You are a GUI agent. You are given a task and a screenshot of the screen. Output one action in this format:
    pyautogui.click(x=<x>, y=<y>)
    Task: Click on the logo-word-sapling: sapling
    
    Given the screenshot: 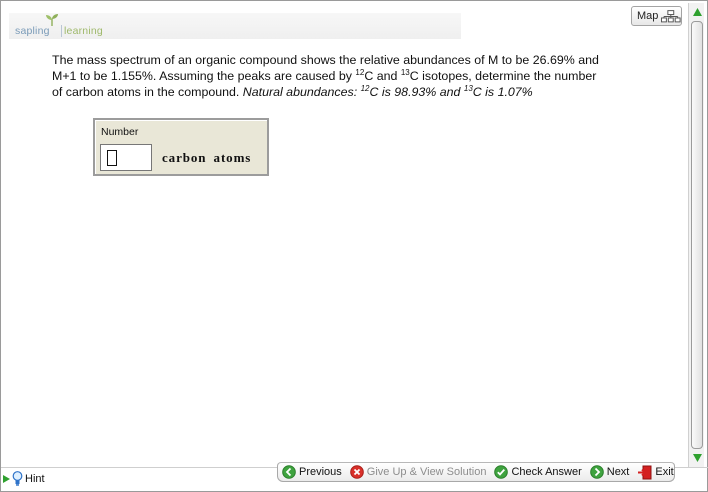 What is the action you would take?
    pyautogui.click(x=32, y=31)
    